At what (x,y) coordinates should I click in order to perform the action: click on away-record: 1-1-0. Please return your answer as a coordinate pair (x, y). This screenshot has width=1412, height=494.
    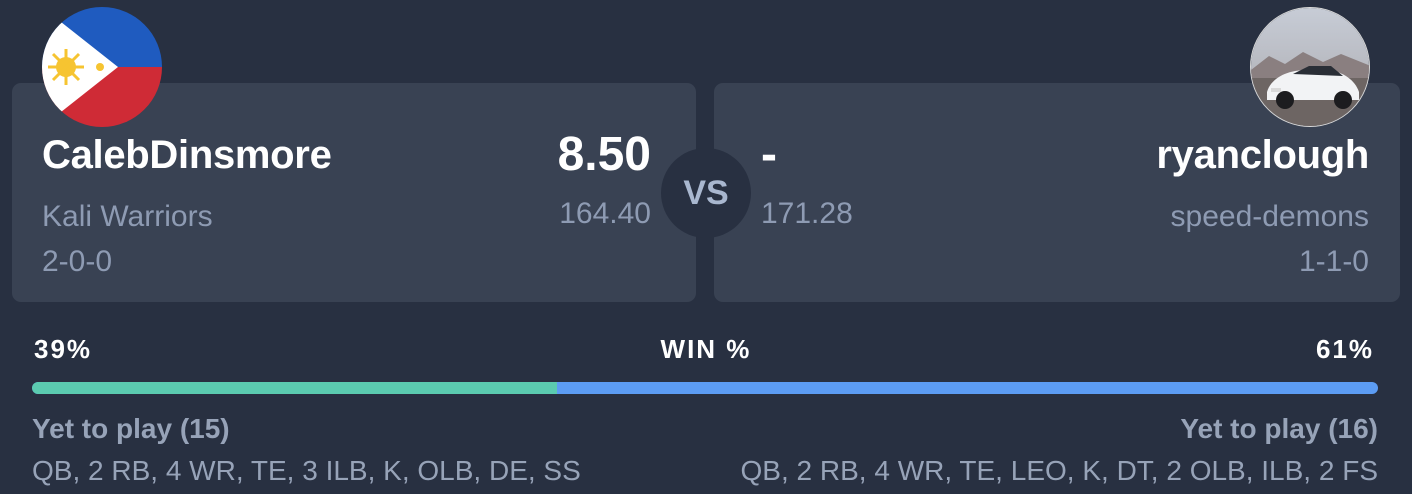
    Looking at the image, I should click on (1333, 261).